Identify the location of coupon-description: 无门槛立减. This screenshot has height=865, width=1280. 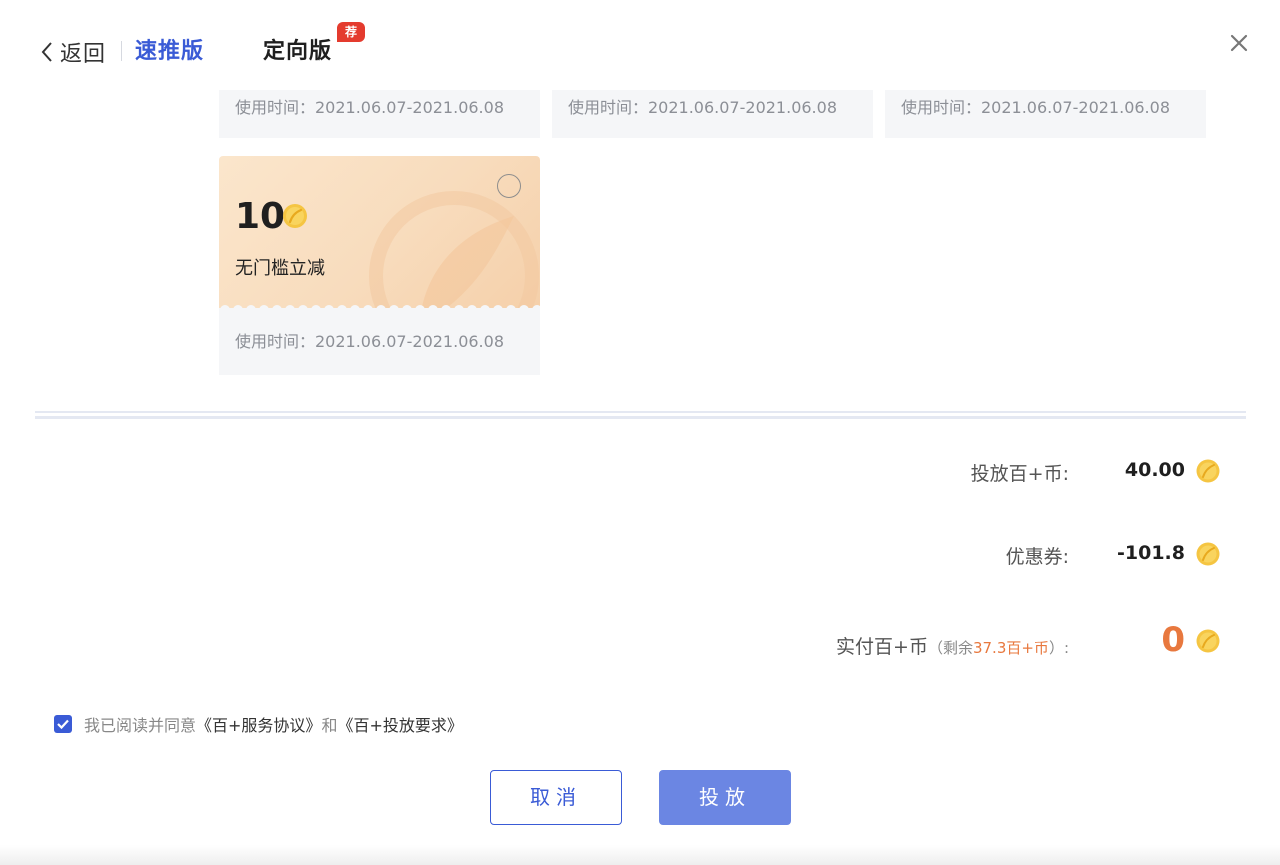
(280, 268).